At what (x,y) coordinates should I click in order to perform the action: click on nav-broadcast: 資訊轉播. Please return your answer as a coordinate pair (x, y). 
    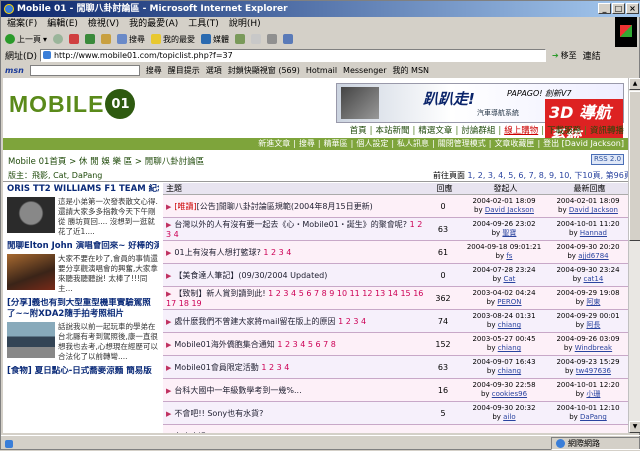
    Looking at the image, I should click on (607, 131).